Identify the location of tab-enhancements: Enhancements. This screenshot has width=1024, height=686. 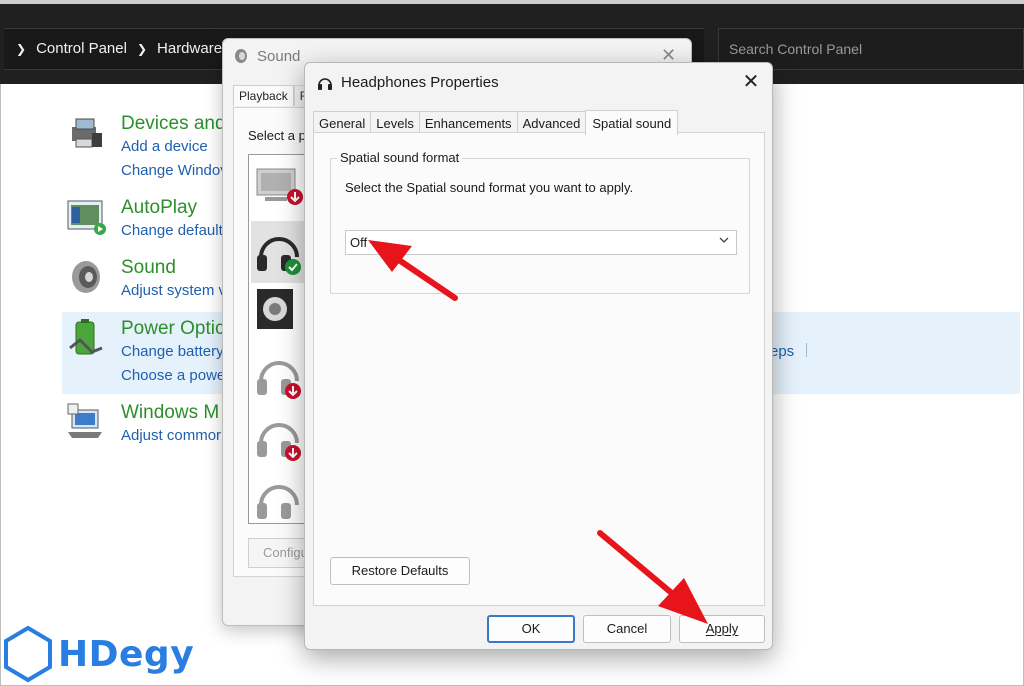
(468, 122).